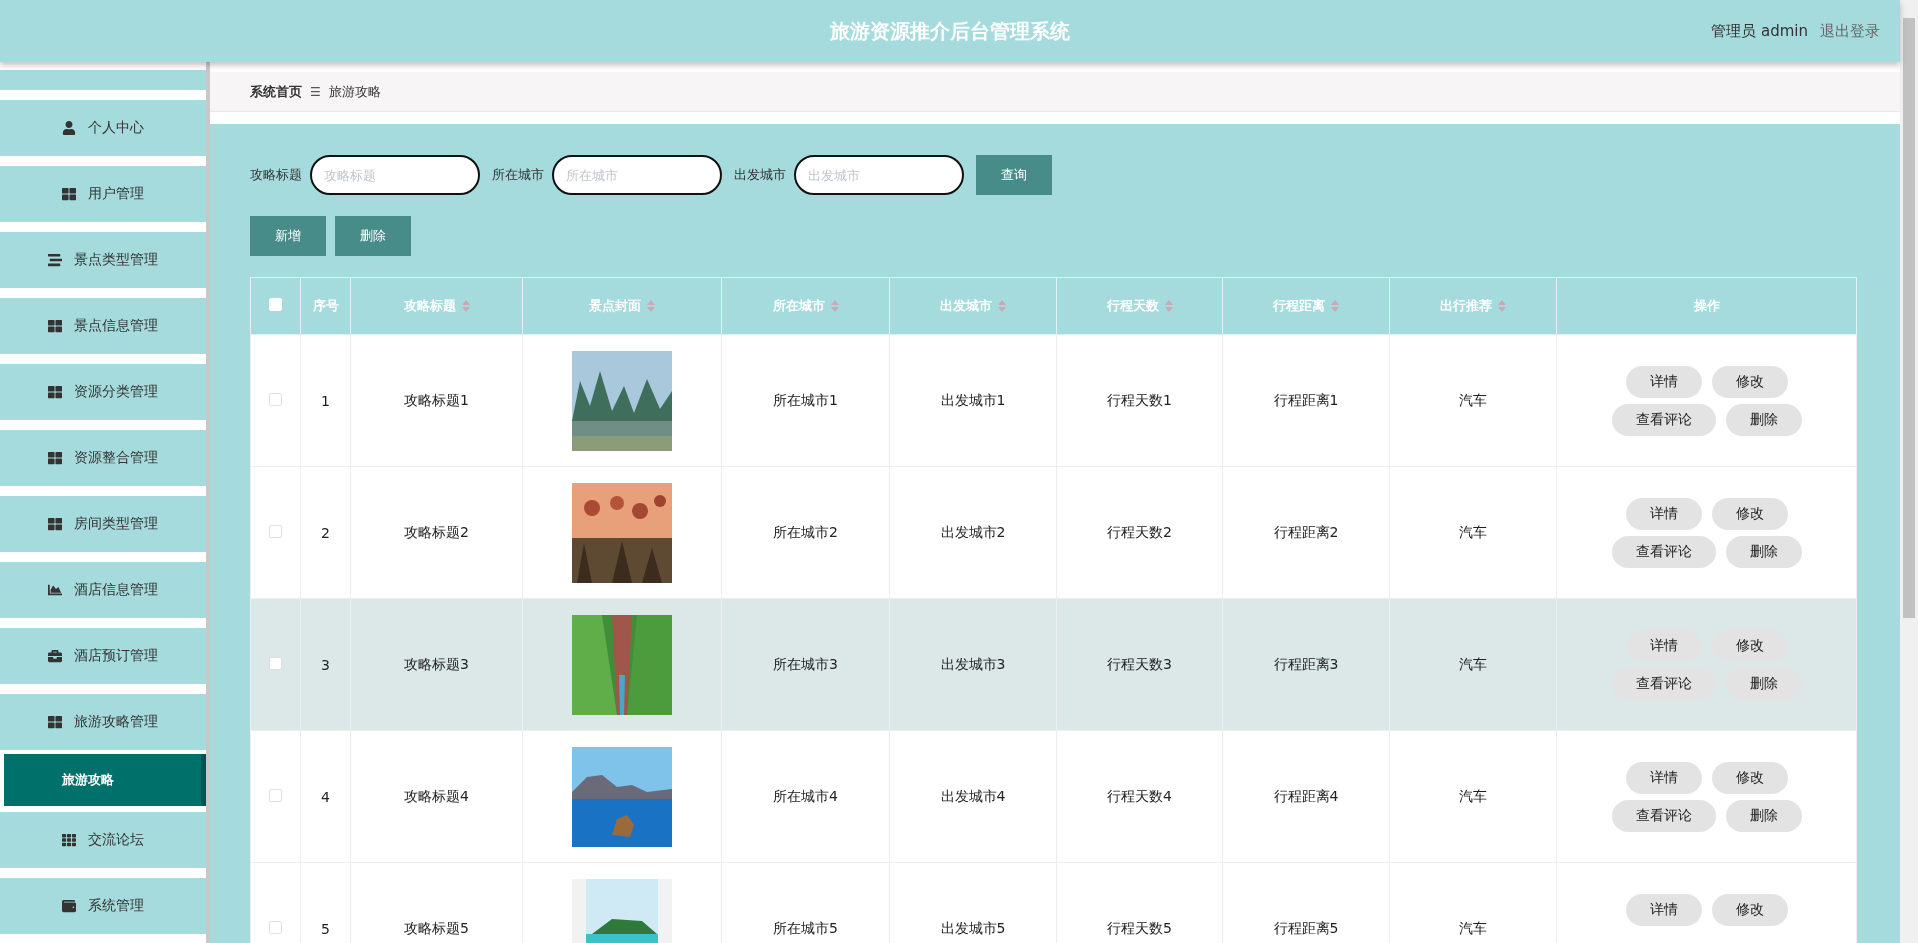 Image resolution: width=1918 pixels, height=943 pixels. I want to click on scrollbar-thumb, so click(1909, 318).